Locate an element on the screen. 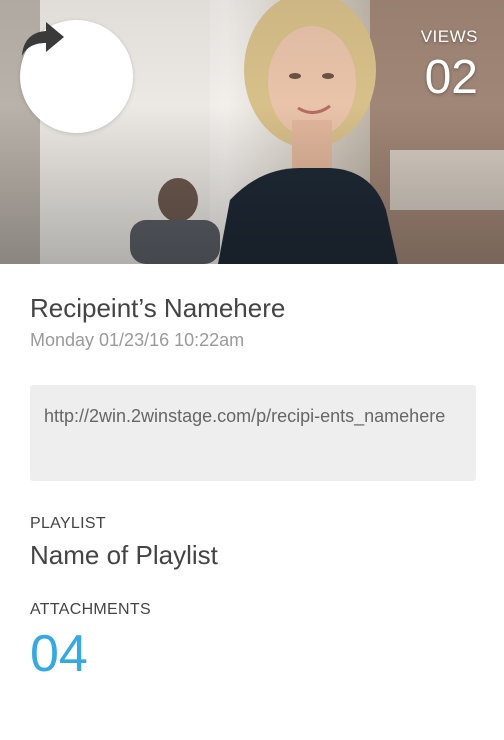 The height and width of the screenshot is (740, 504). views-counter: VIEWS 02 is located at coordinates (449, 65).